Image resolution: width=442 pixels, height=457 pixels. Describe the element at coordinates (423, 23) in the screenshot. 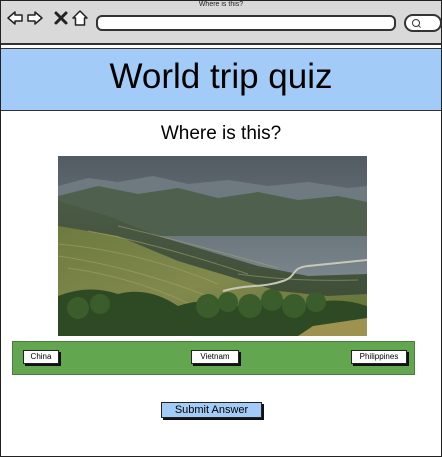

I see `search-box` at that location.